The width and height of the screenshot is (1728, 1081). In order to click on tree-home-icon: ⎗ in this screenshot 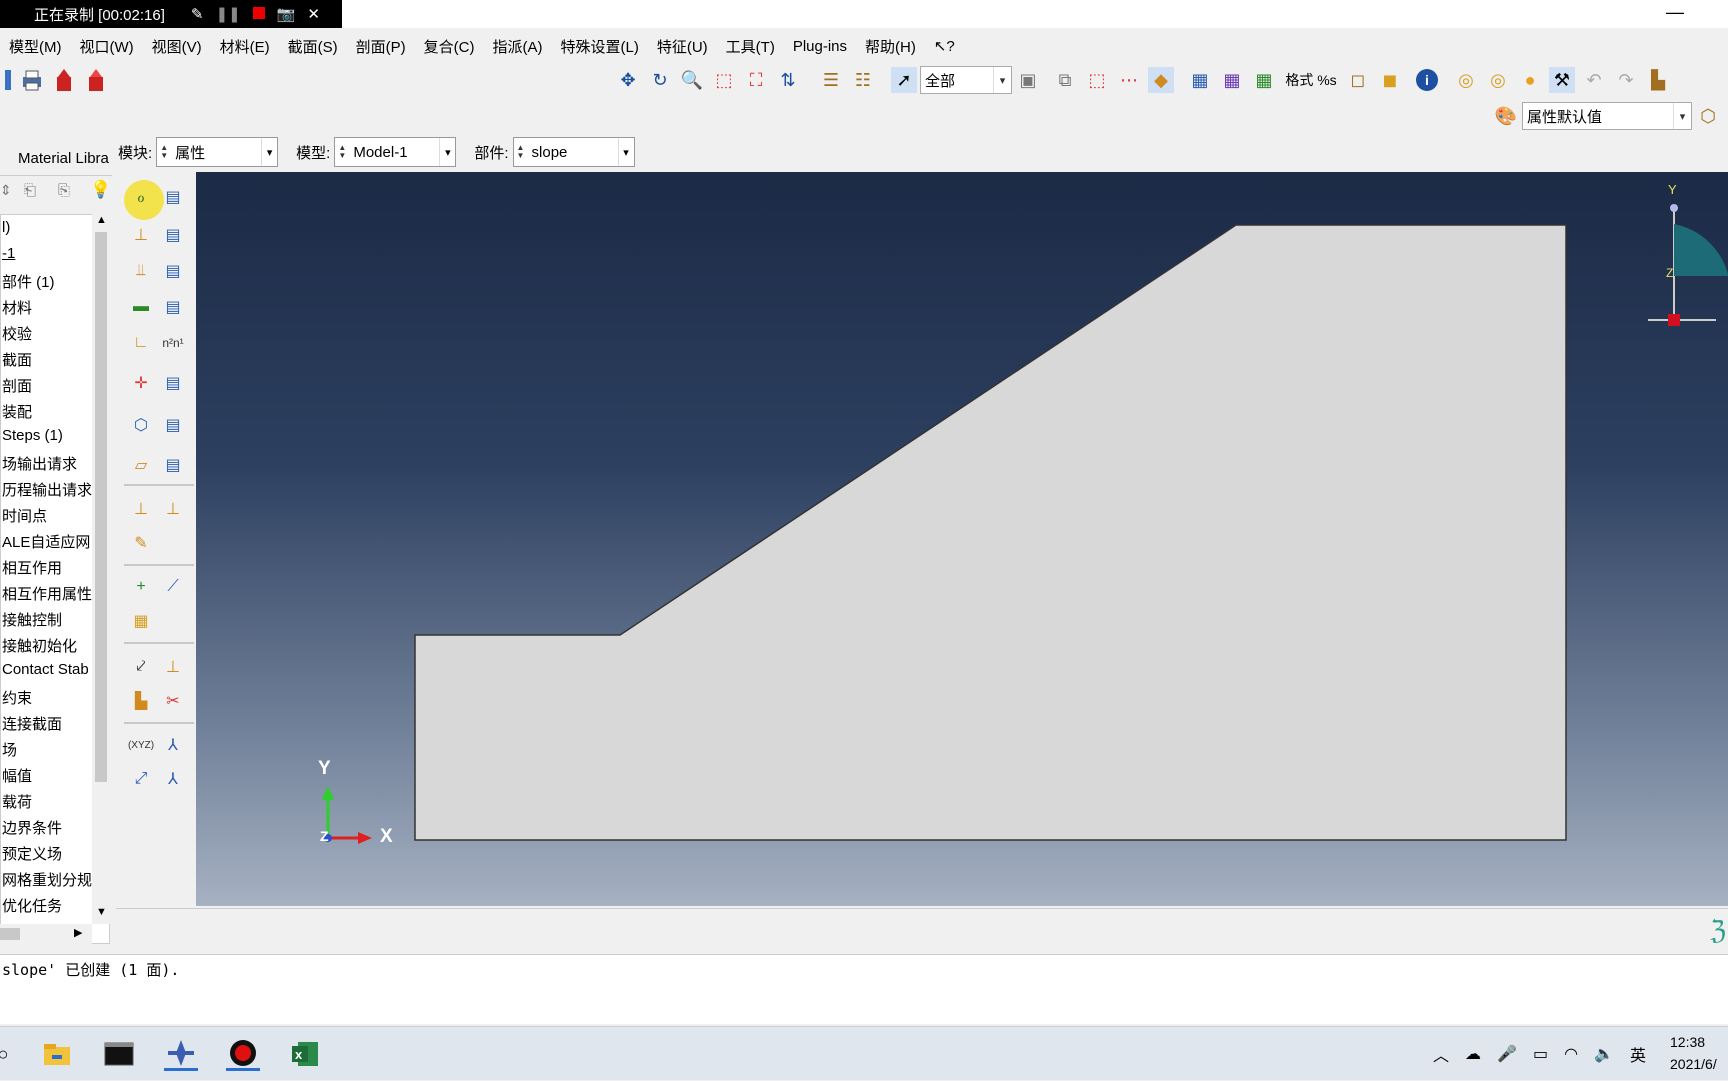, I will do `click(30, 190)`.